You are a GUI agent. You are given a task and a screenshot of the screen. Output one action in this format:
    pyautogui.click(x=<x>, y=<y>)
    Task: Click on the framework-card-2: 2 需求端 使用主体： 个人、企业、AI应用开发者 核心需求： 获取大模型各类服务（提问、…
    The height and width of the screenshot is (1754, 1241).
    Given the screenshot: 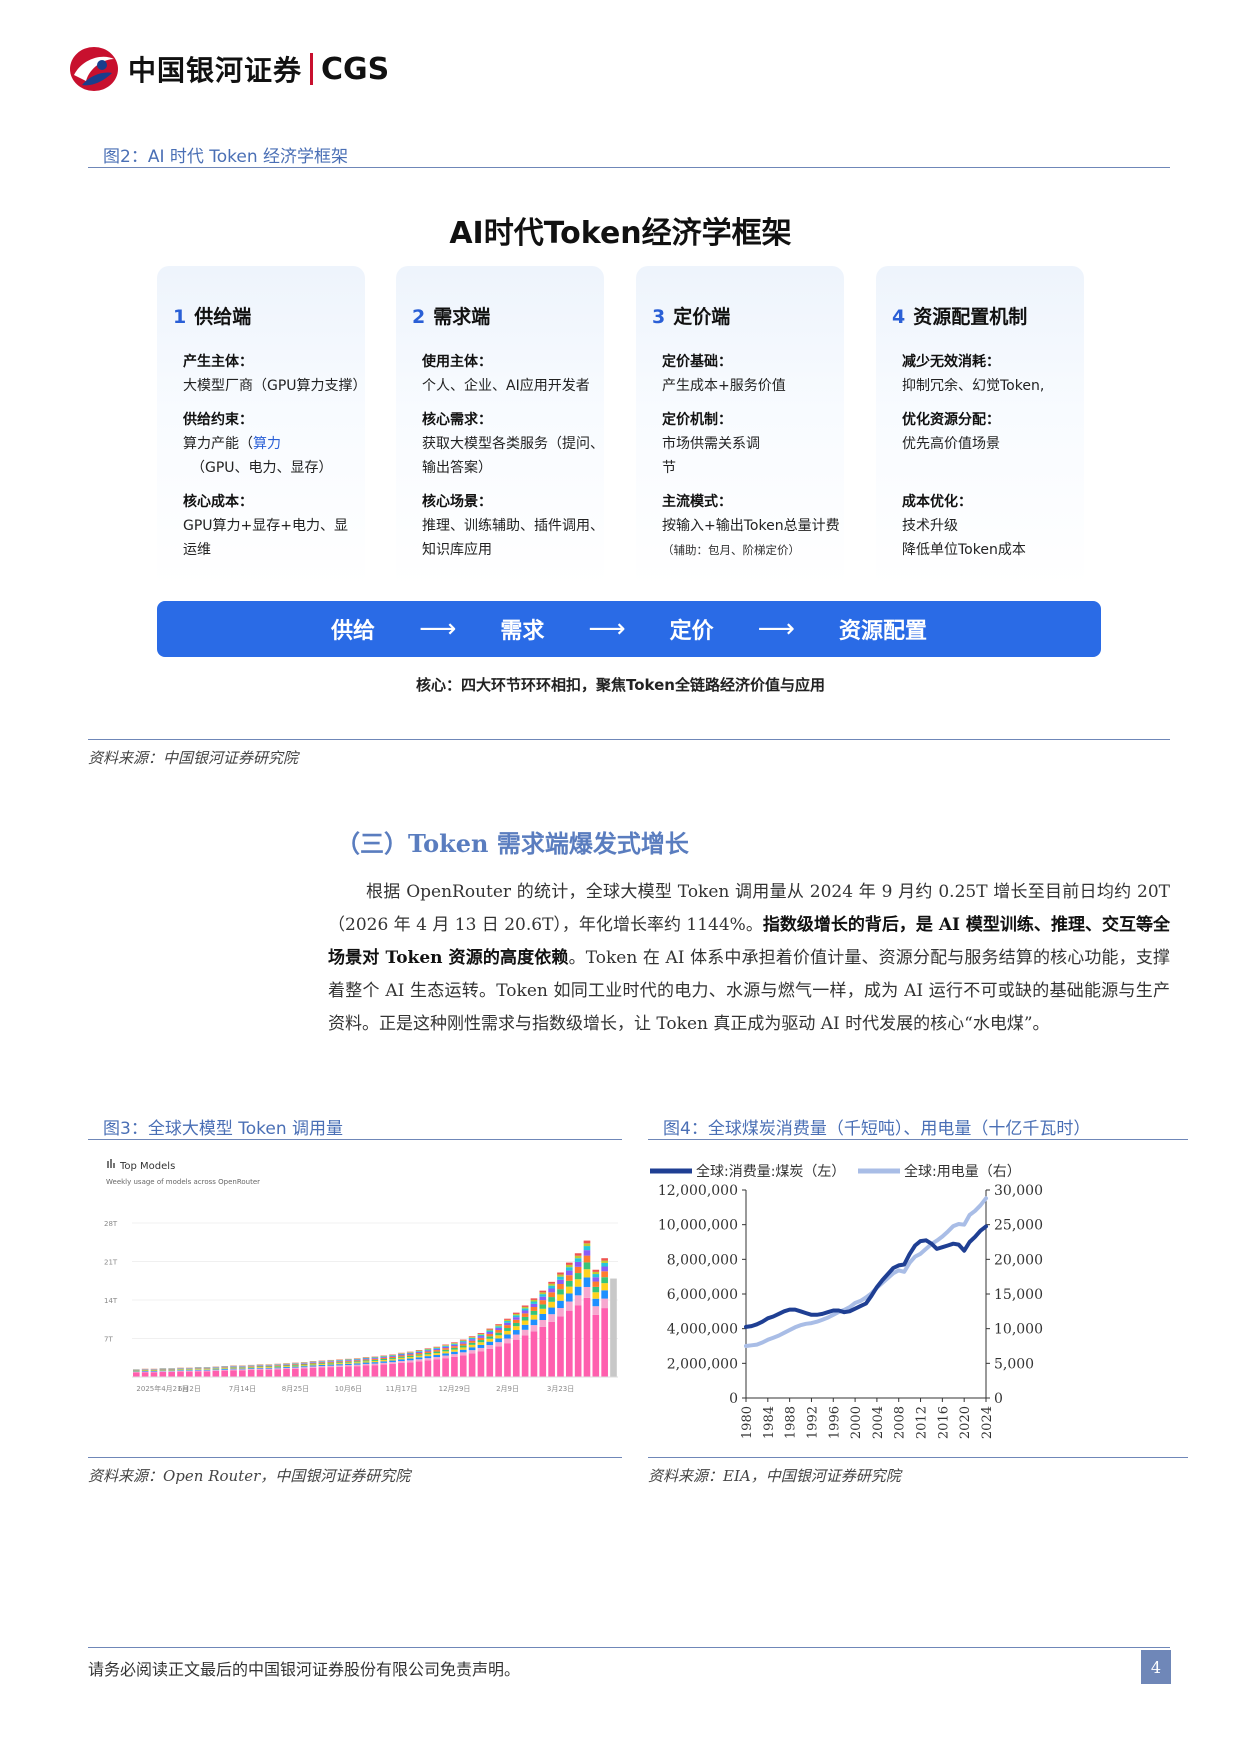 What is the action you would take?
    pyautogui.click(x=500, y=427)
    